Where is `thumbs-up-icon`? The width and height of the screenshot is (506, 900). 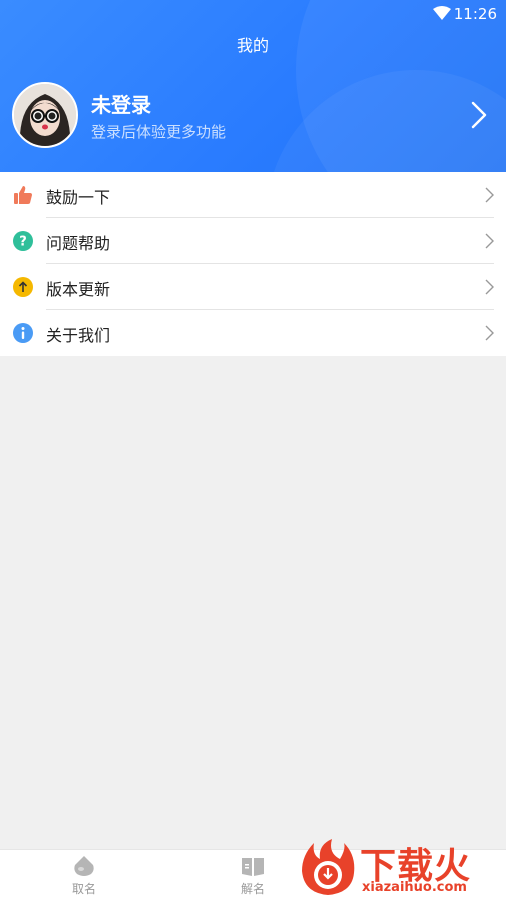 thumbs-up-icon is located at coordinates (23, 195).